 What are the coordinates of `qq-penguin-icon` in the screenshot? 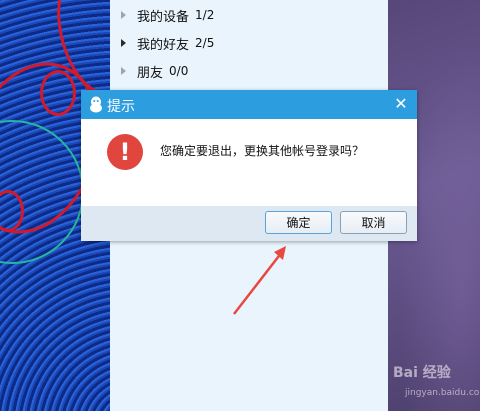 It's located at (96, 104).